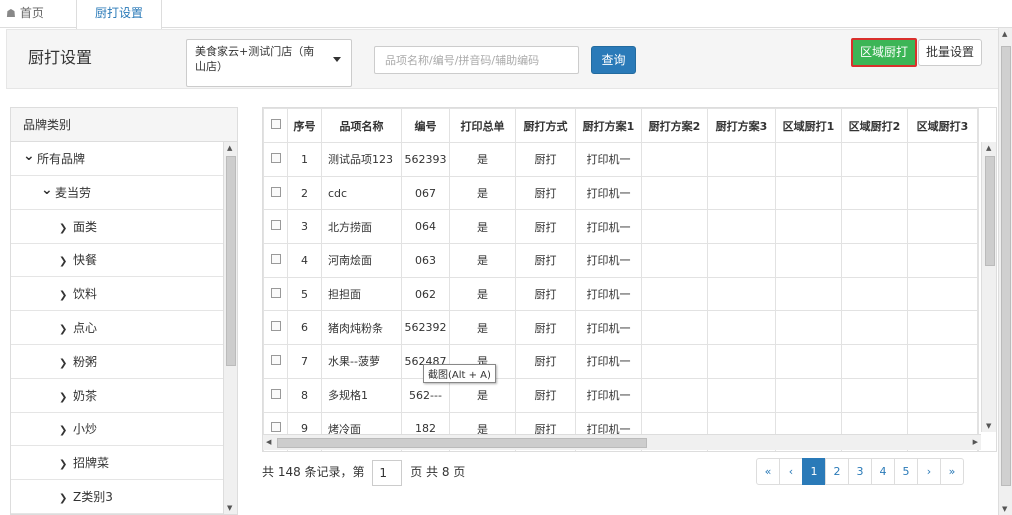 The width and height of the screenshot is (1012, 515). Describe the element at coordinates (621, 193) in the screenshot. I see `table-row: 2 cdc 067 是厨打 打印机一` at that location.